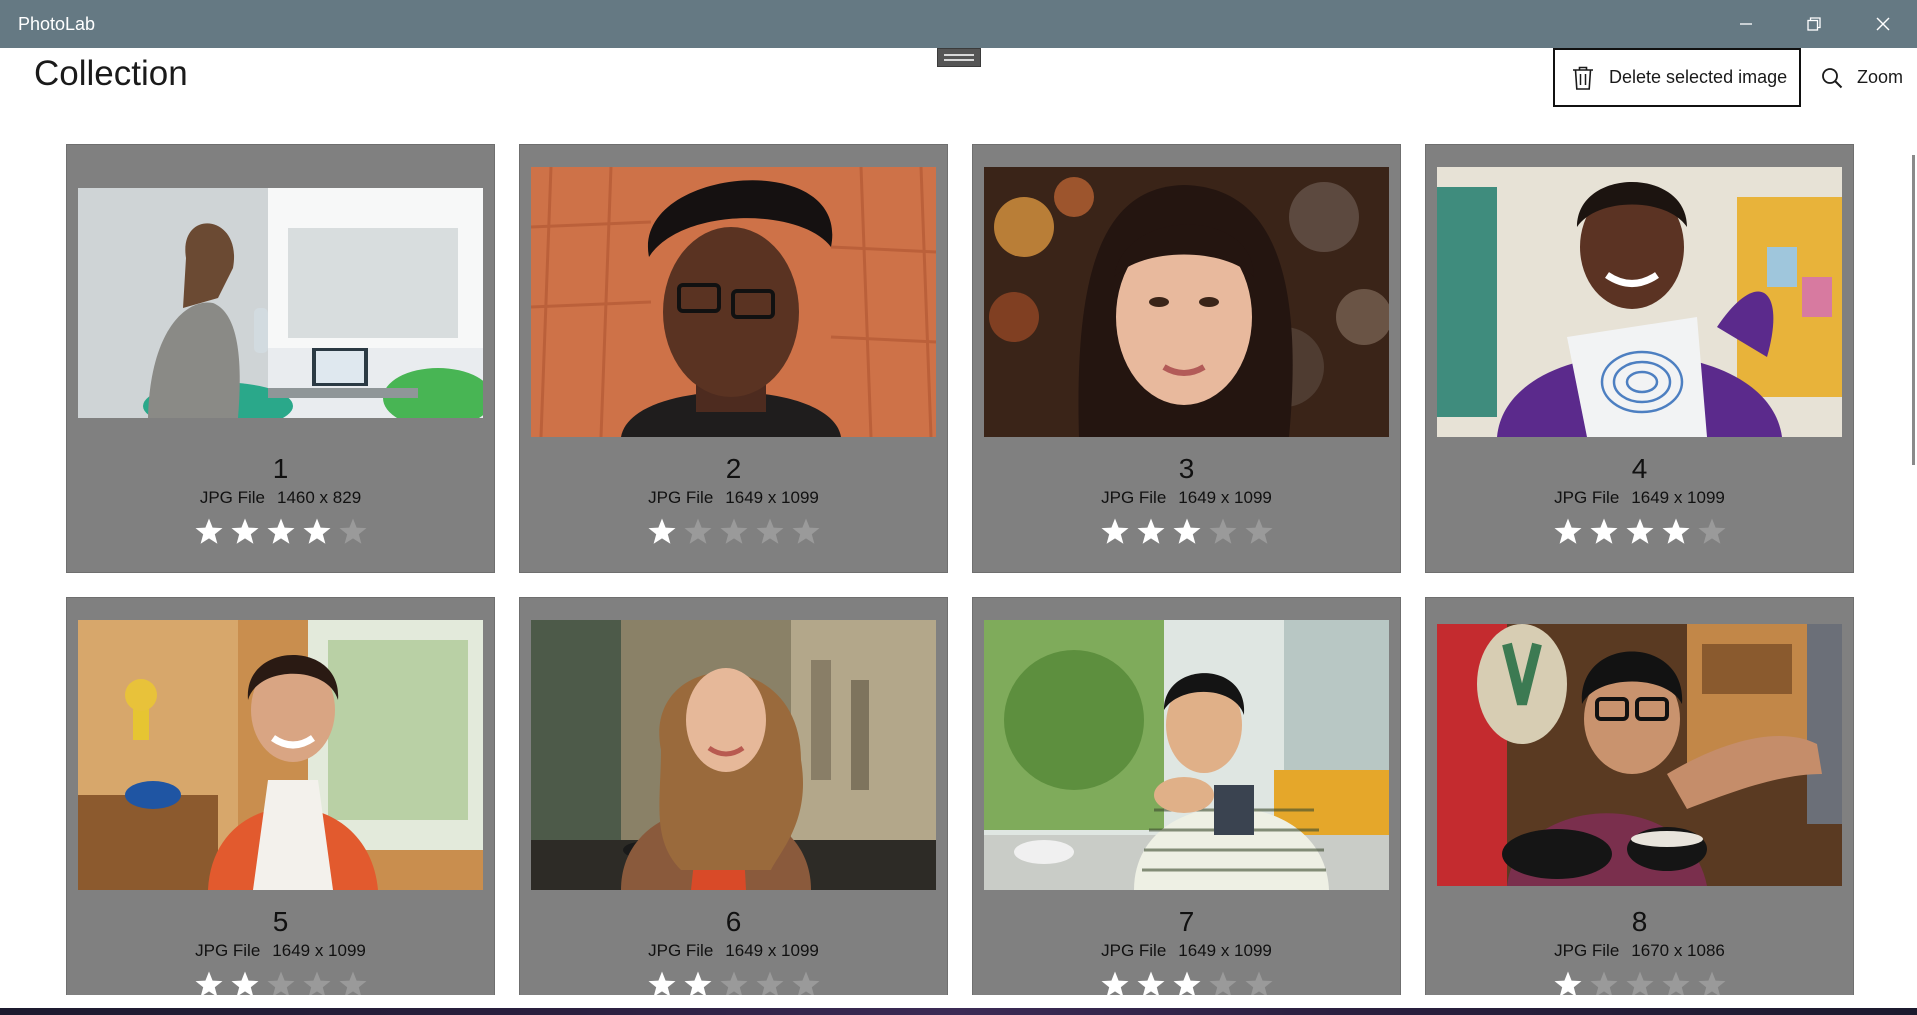 Image resolution: width=1917 pixels, height=1015 pixels. I want to click on photo-card-7: 7 JPG File 1649 x 1099, so click(1186, 796).